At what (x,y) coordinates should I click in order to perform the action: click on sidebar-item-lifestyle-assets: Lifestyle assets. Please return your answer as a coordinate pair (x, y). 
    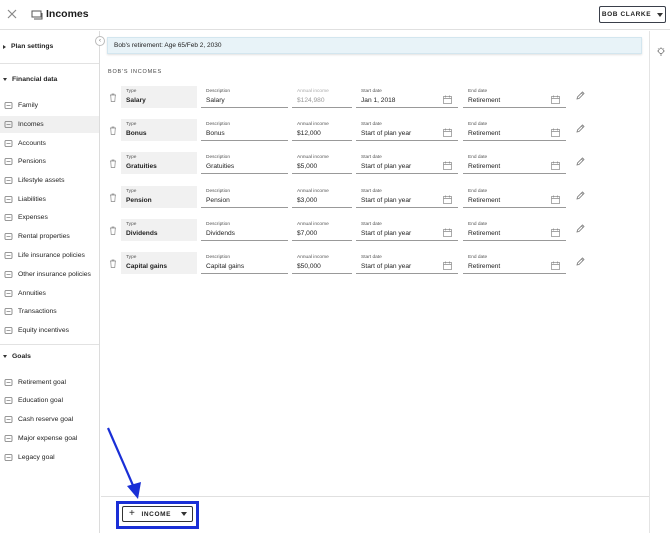
    Looking at the image, I should click on (49, 180).